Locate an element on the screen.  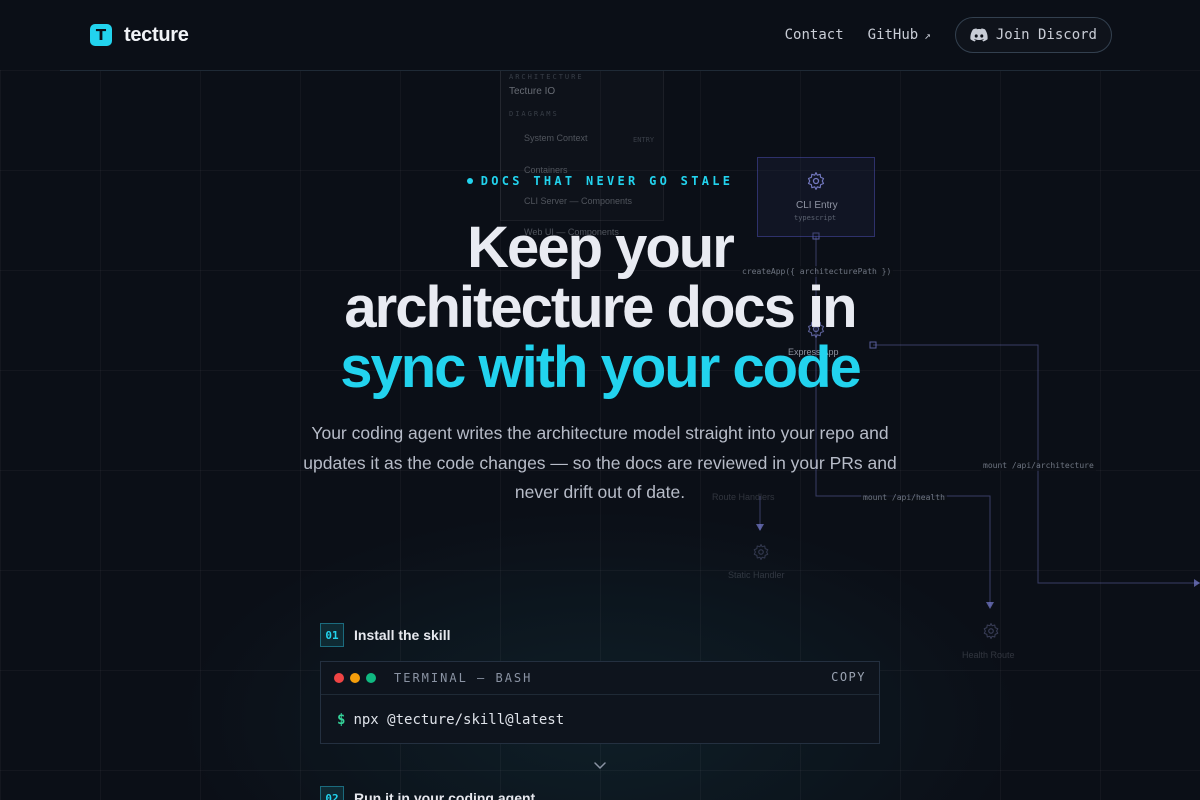
step-title: Run it in your coding agent is located at coordinates (445, 795).